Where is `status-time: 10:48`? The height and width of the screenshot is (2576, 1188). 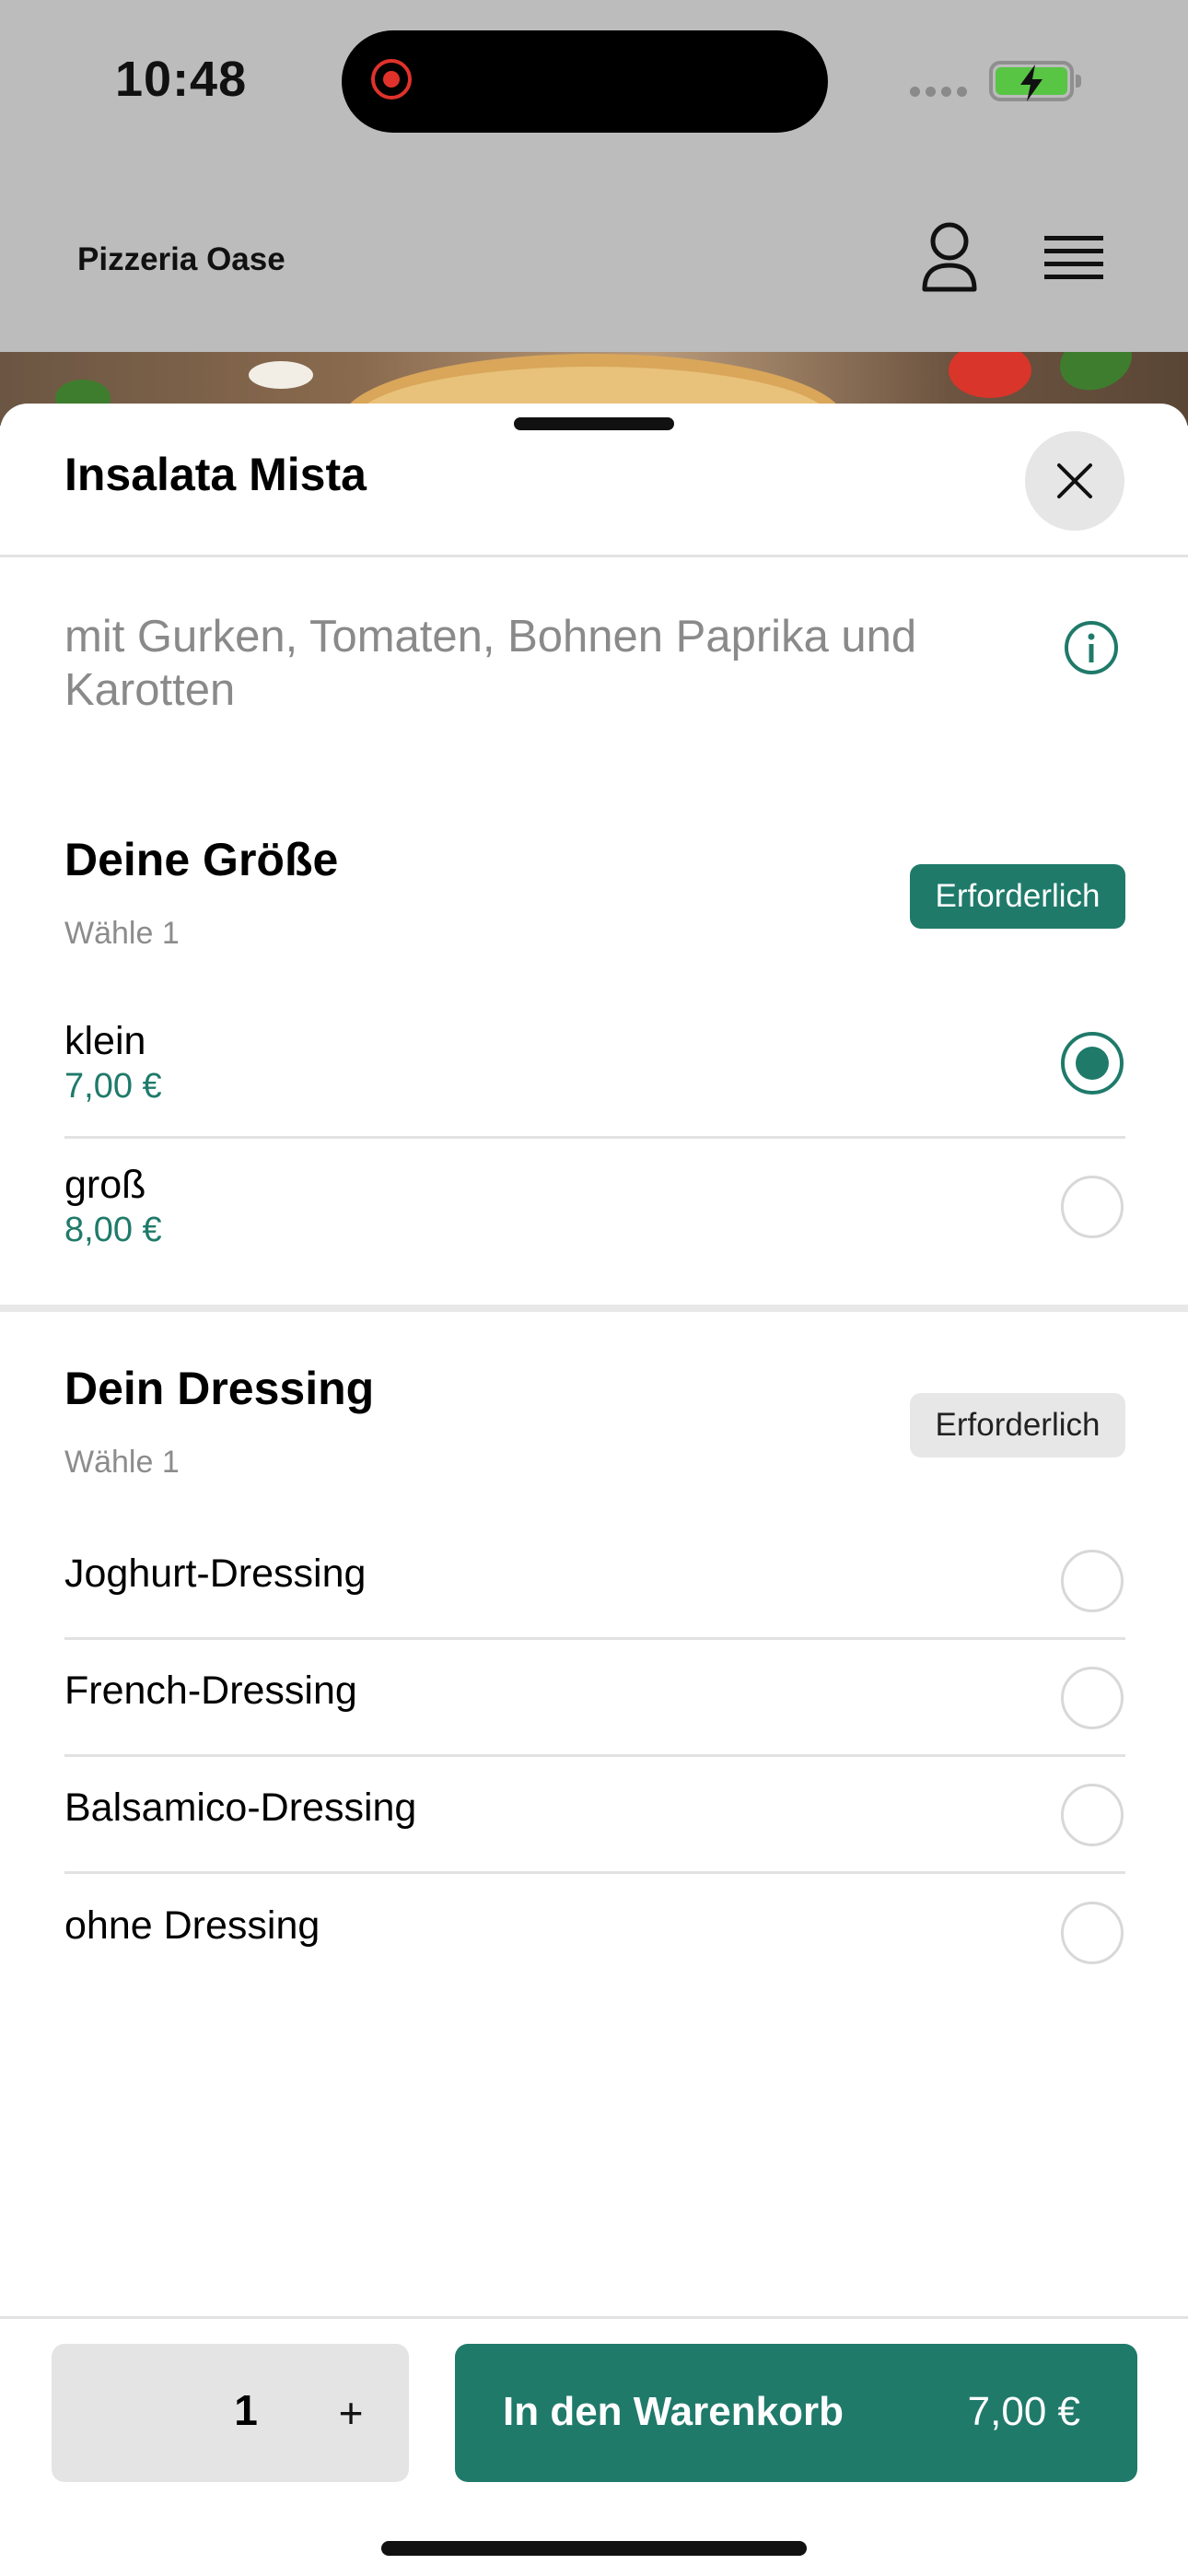 status-time: 10:48 is located at coordinates (181, 79).